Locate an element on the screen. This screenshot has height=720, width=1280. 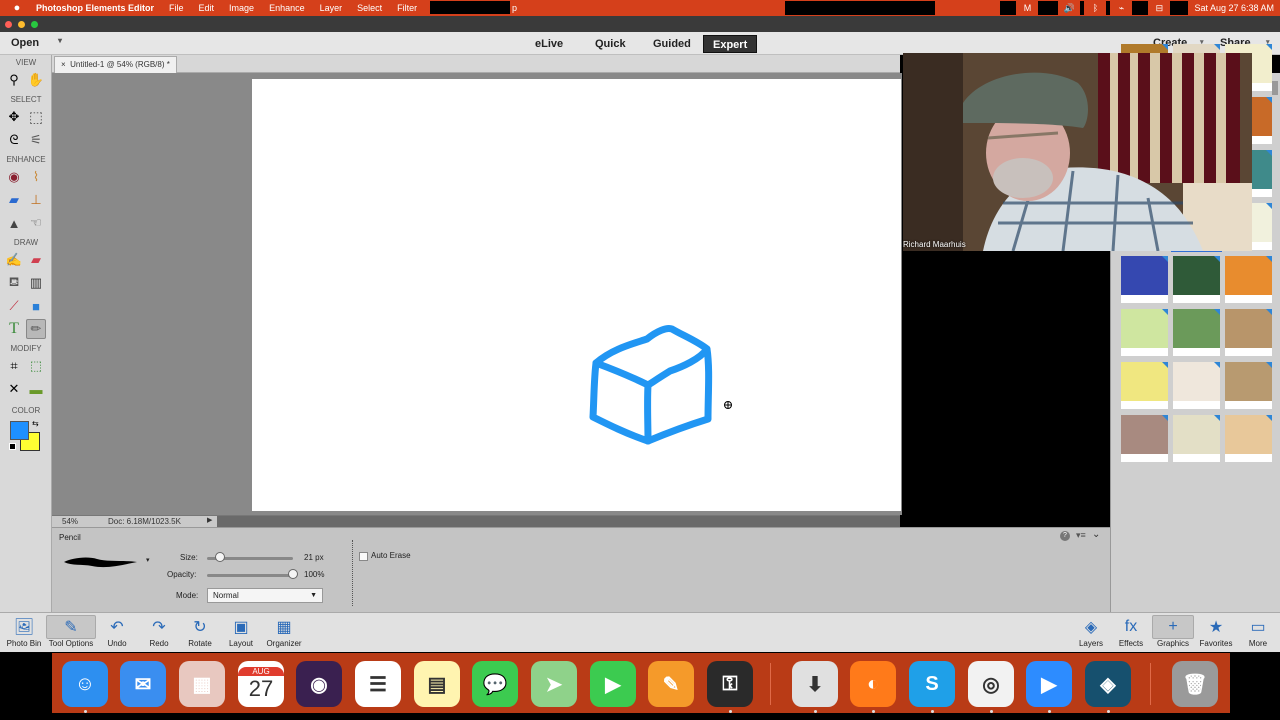
auto-erase-checkbox is located at coordinates (363, 556).